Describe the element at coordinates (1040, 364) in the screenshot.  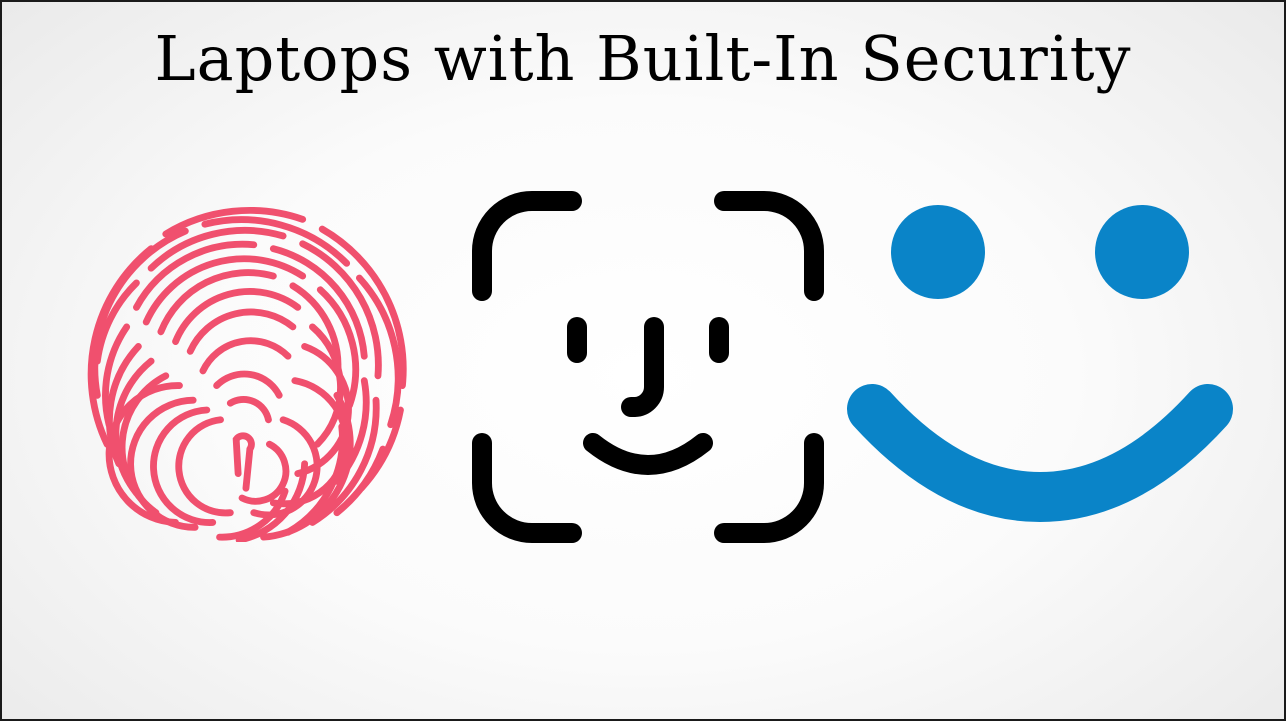
I see `windows-hello-icon` at that location.